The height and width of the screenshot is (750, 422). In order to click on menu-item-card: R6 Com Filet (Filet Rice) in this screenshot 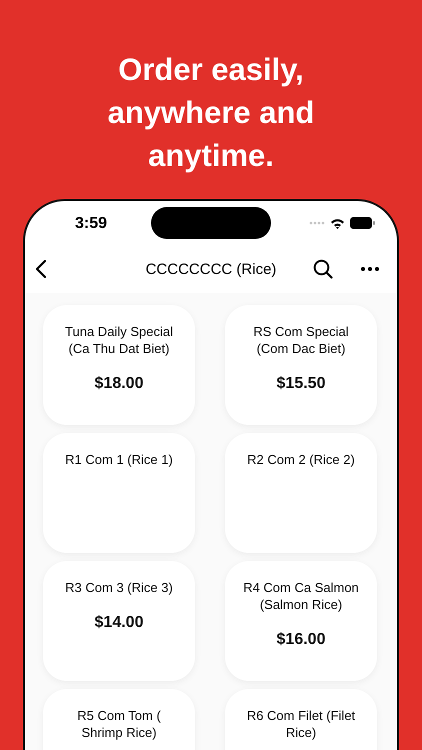, I will do `click(301, 719)`.